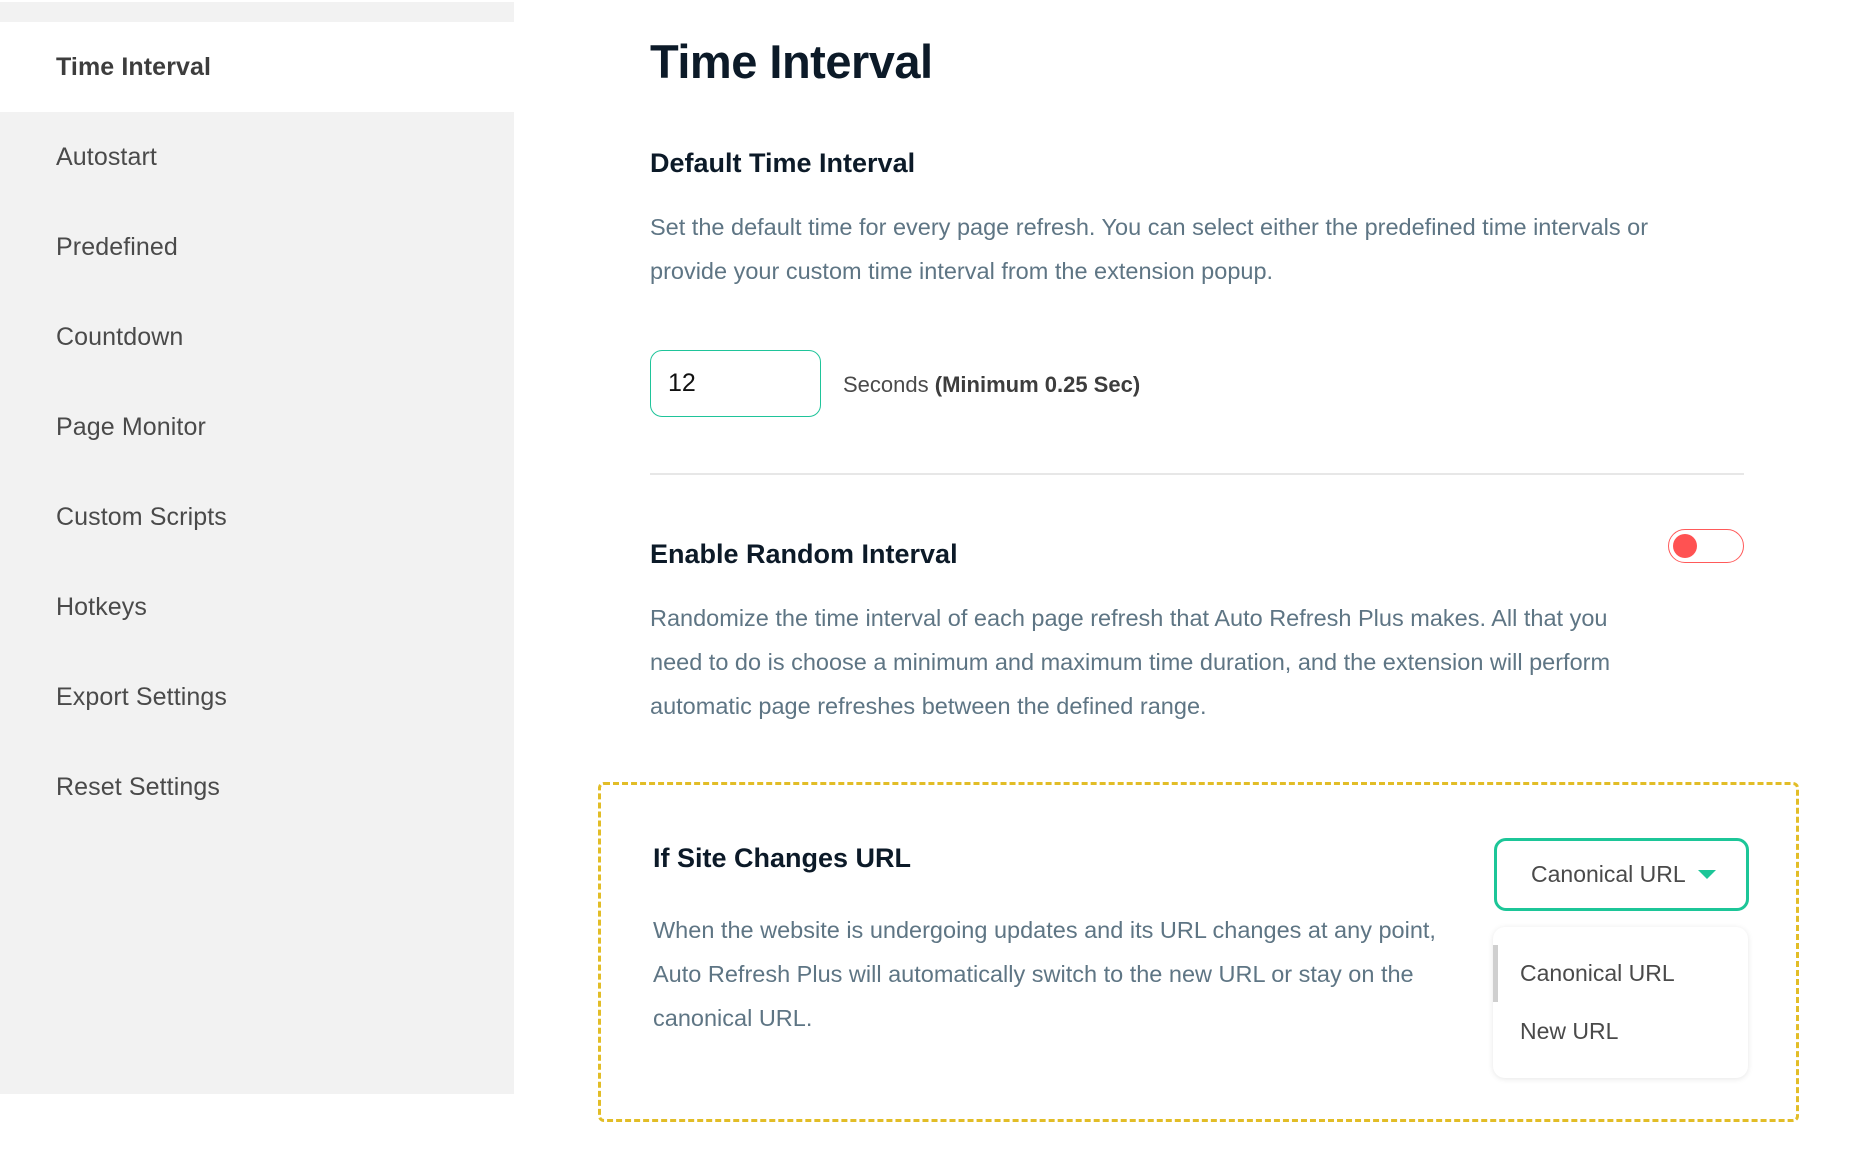 This screenshot has height=1150, width=1862. What do you see at coordinates (1706, 546) in the screenshot?
I see `random-interval-toggle` at bounding box center [1706, 546].